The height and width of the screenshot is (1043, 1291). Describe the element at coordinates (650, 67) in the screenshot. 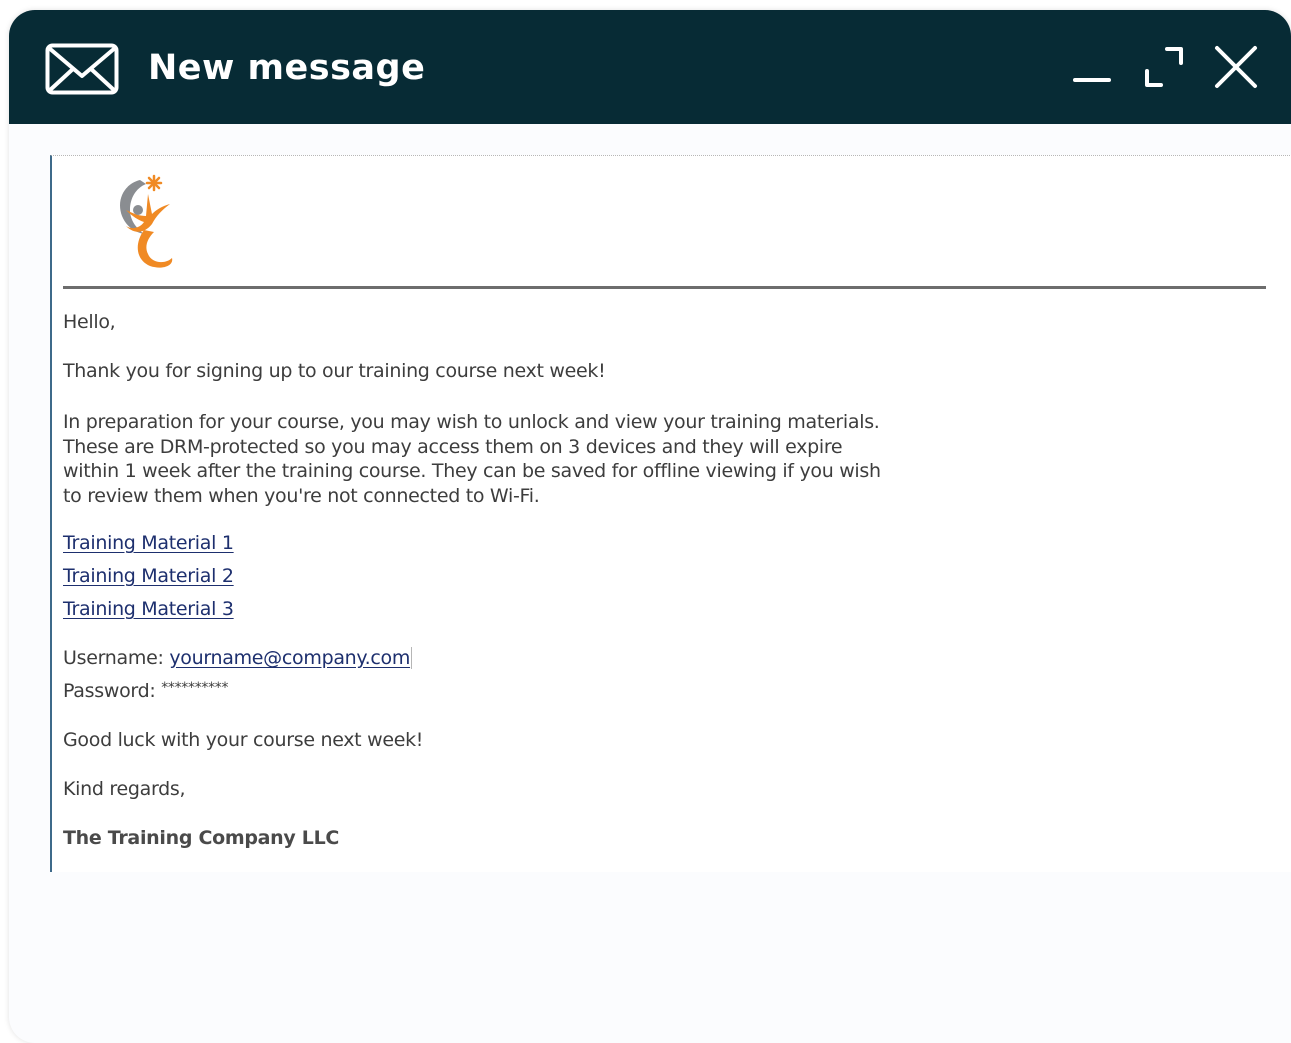

I see `title-bar: New message` at that location.